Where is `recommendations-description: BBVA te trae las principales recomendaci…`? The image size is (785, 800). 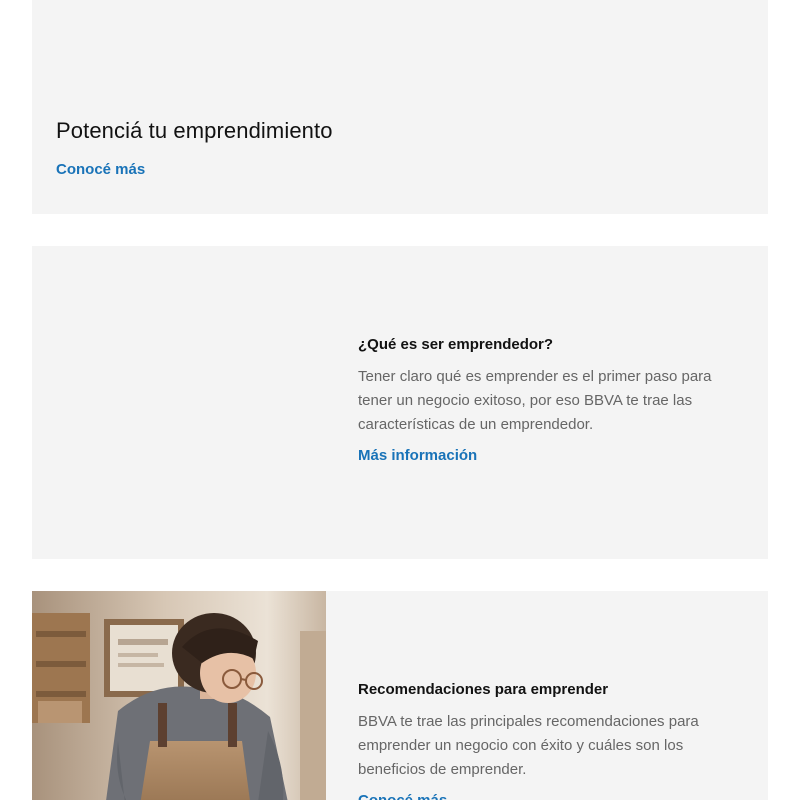
recommendations-description: BBVA te trae las principales recomendaci… is located at coordinates (528, 745).